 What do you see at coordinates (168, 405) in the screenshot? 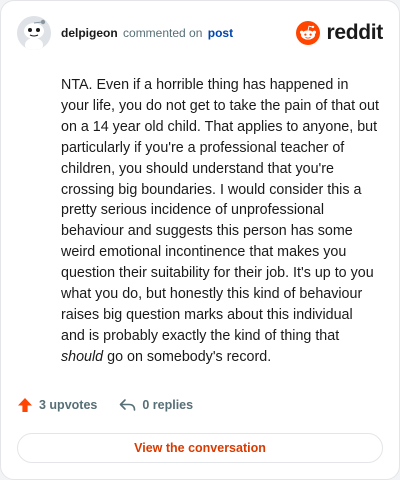
I see `reply-count: 0 replies` at bounding box center [168, 405].